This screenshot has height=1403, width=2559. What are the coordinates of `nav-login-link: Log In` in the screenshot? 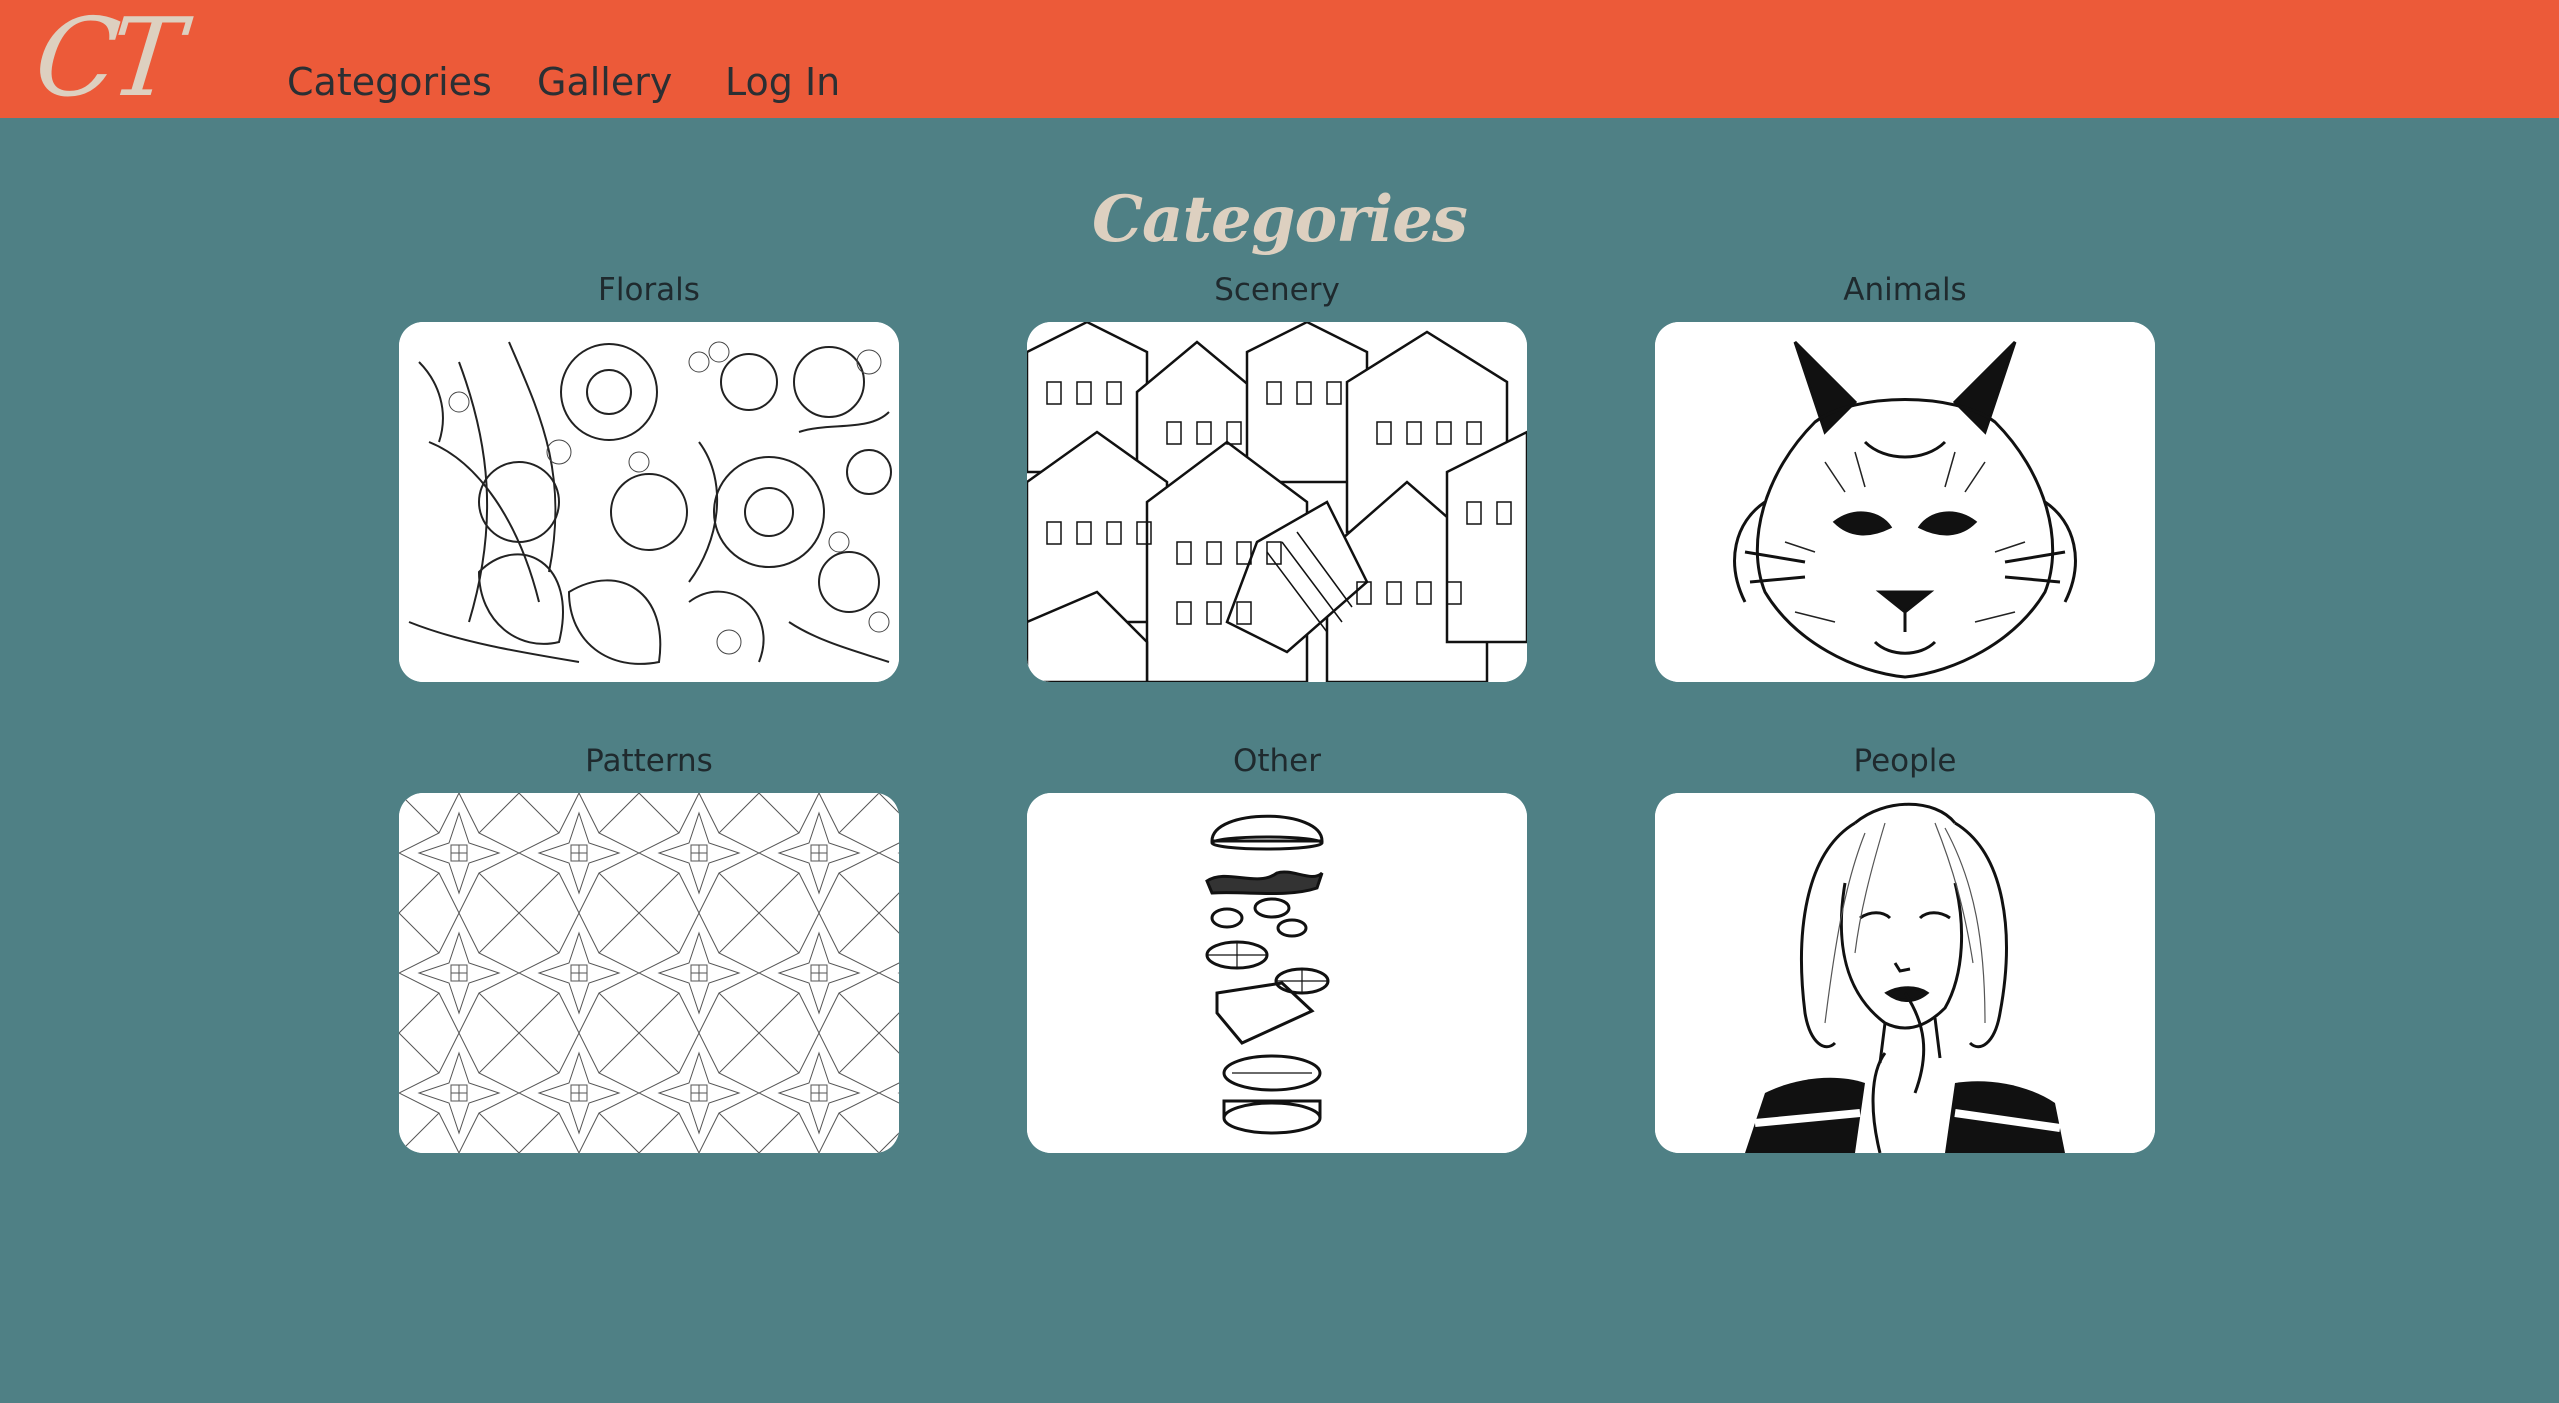 It's located at (782, 82).